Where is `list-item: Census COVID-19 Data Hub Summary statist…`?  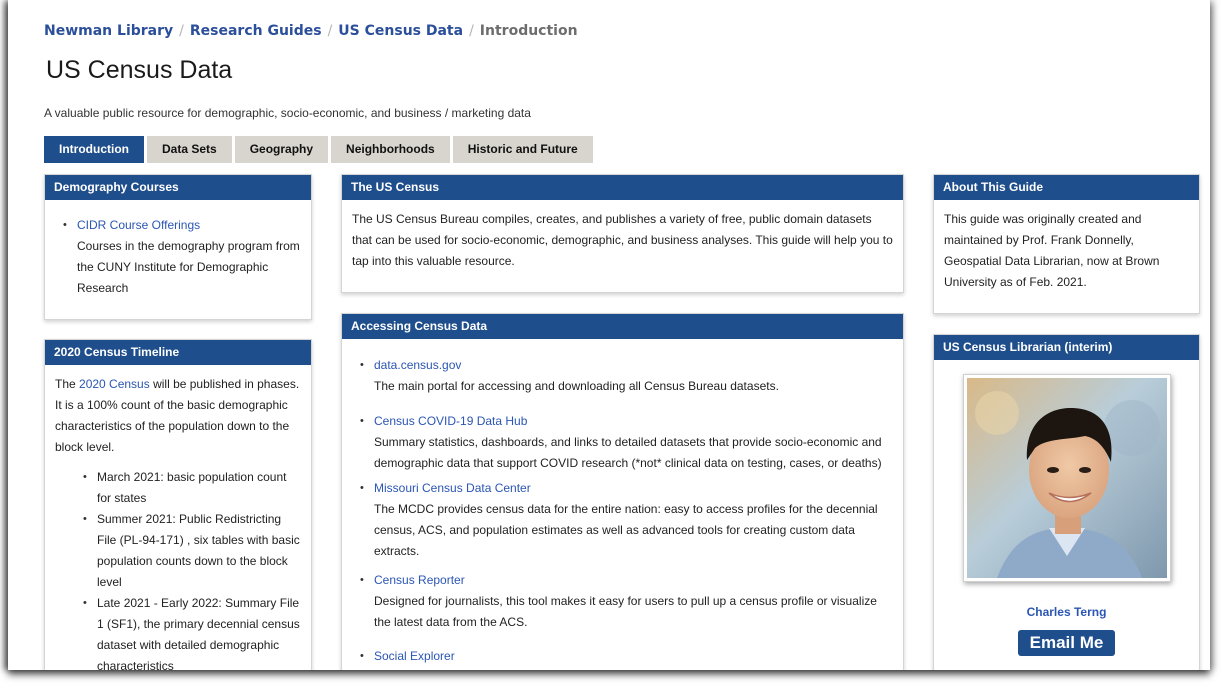 list-item: Census COVID-19 Data Hub Summary statist… is located at coordinates (626, 442).